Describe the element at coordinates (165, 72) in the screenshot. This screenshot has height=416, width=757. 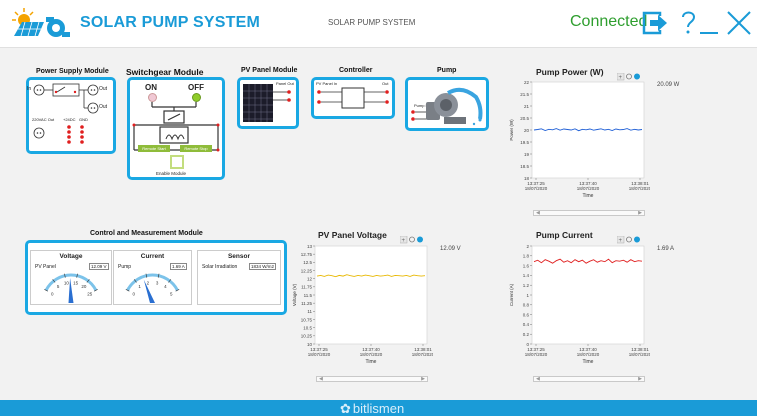
I see `switchgear-title: Switchgear Module` at that location.